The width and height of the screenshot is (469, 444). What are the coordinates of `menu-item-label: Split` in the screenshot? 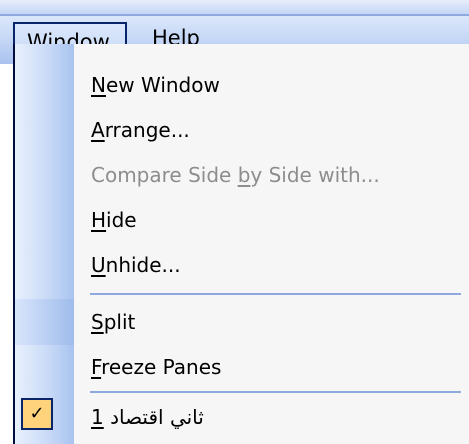 It's located at (113, 322).